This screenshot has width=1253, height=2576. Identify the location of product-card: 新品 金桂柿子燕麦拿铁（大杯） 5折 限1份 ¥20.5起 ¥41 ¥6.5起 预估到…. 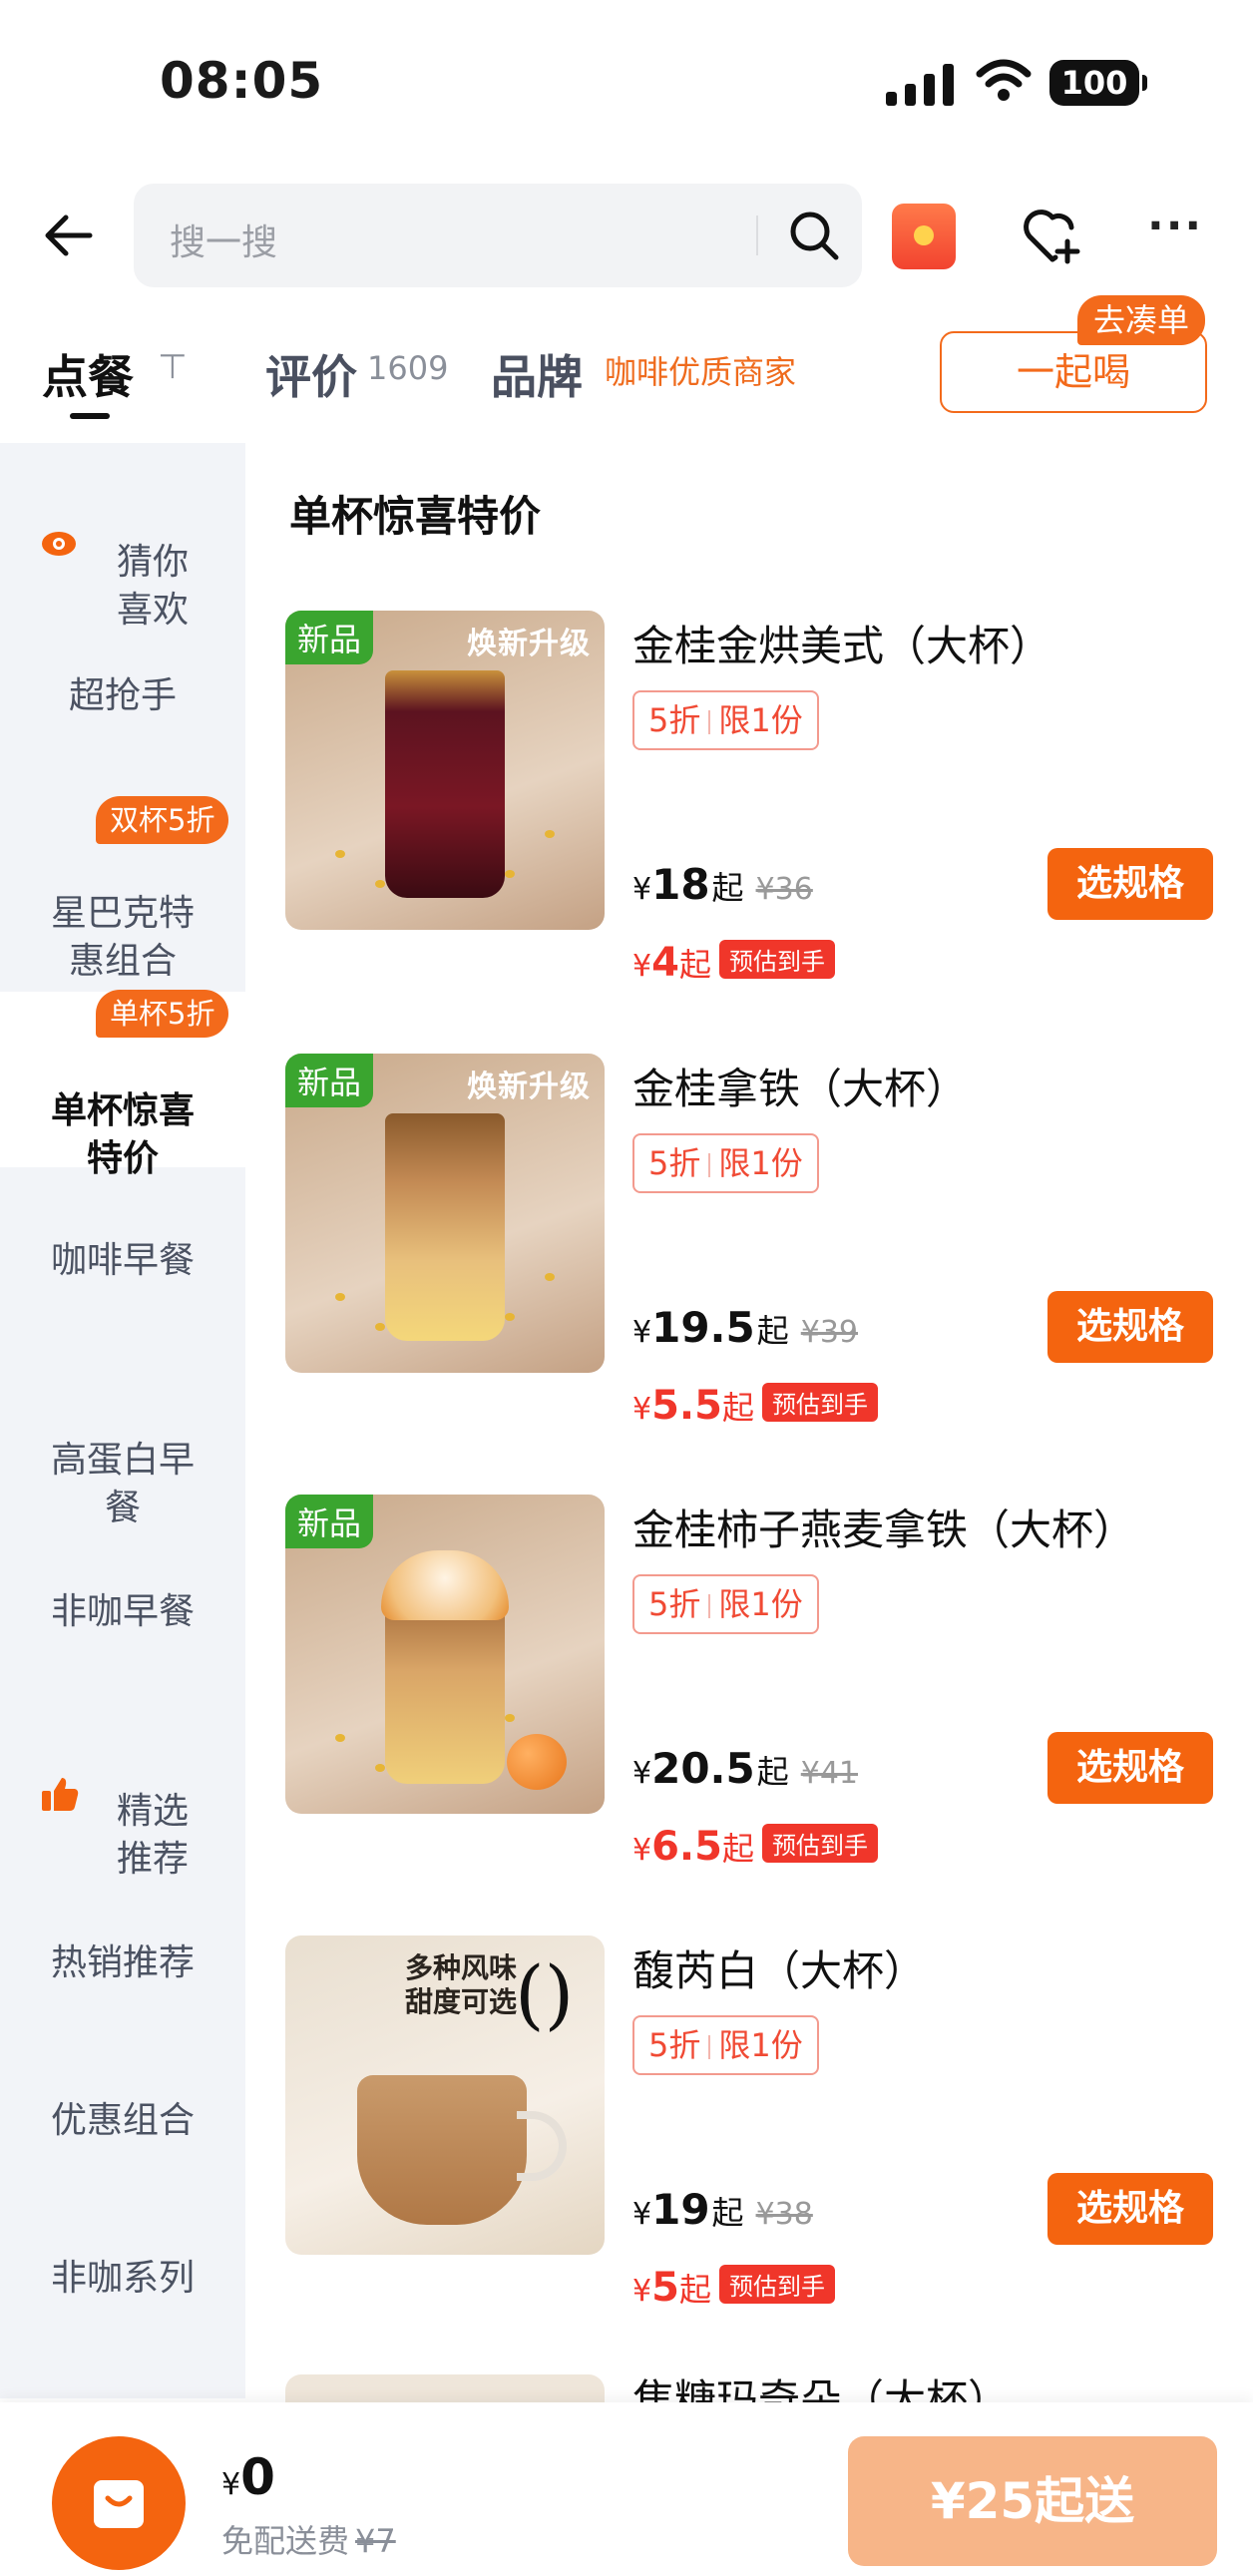
(749, 1714).